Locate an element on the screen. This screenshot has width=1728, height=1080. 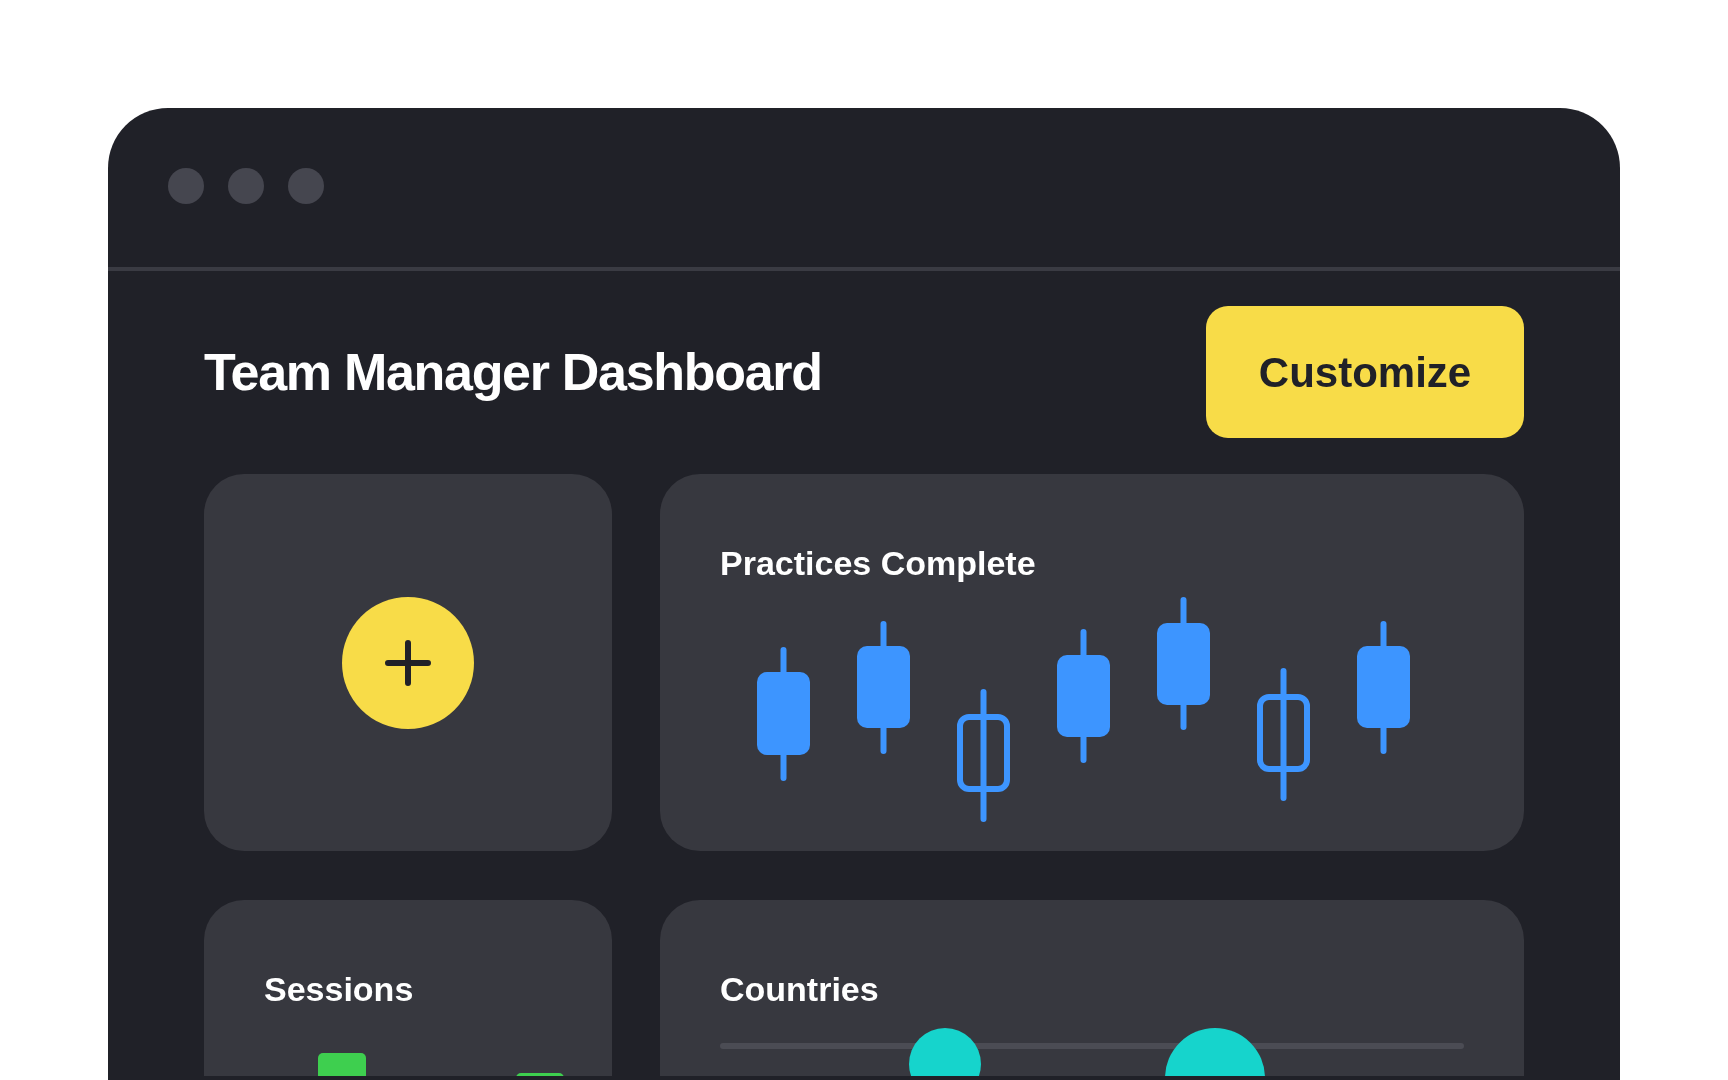
card-title: Countries is located at coordinates (799, 989).